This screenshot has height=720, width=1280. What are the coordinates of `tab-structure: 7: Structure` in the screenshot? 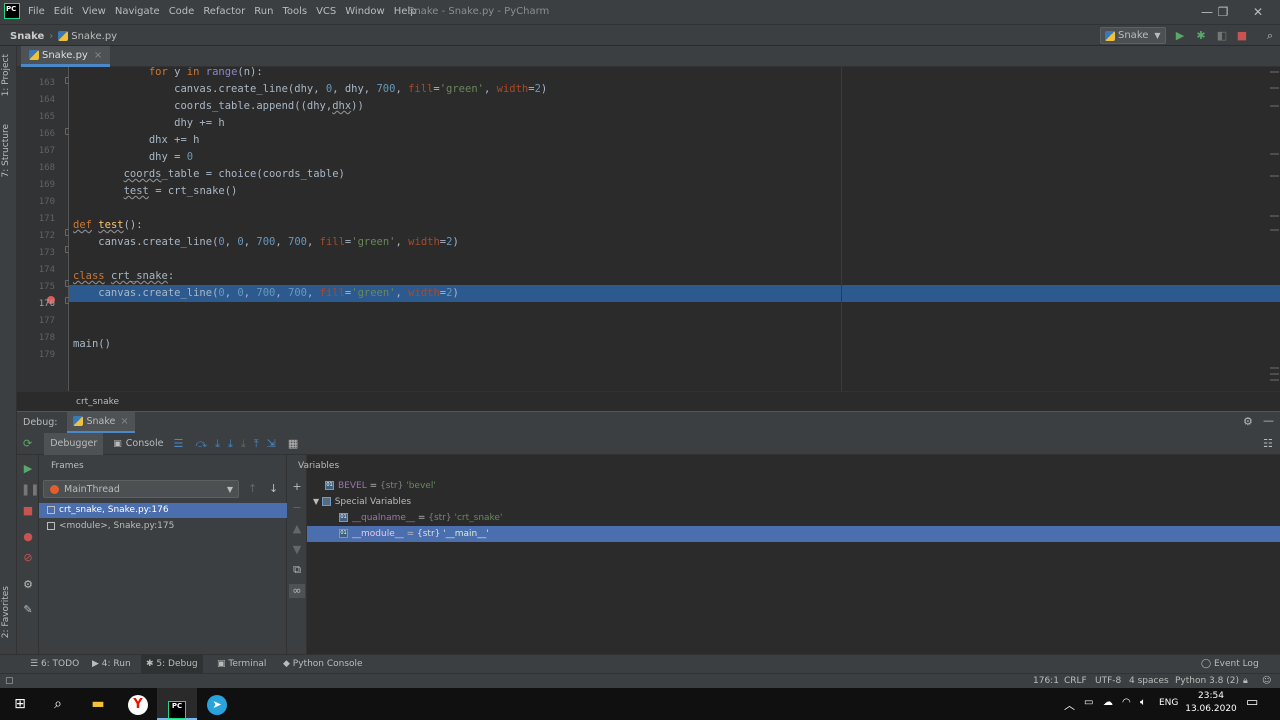 It's located at (6, 151).